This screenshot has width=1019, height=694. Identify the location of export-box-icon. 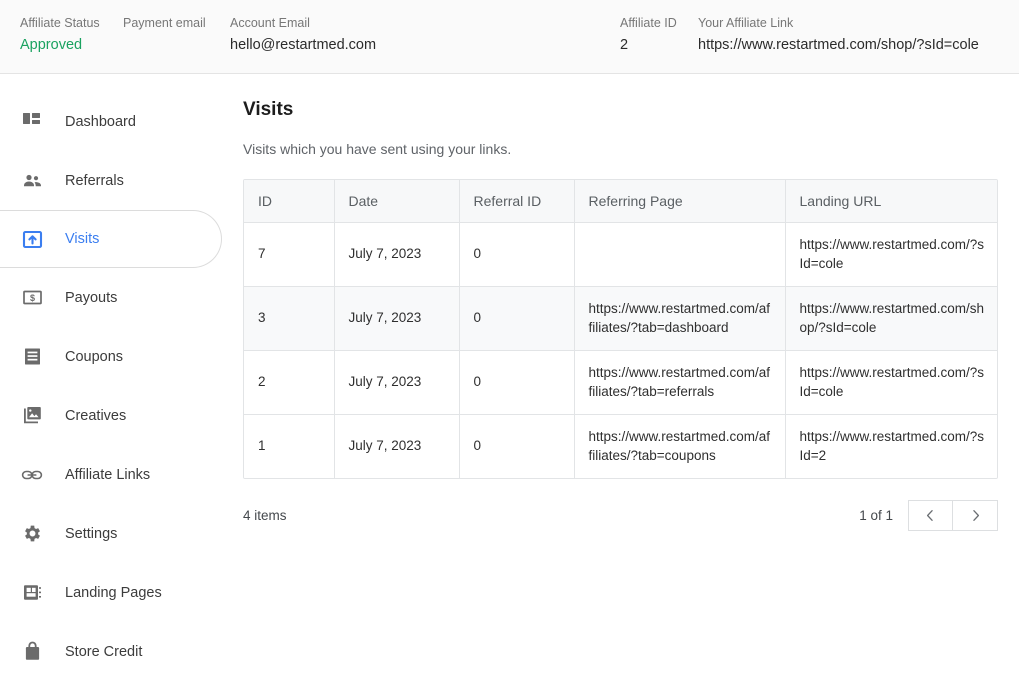
(32, 239).